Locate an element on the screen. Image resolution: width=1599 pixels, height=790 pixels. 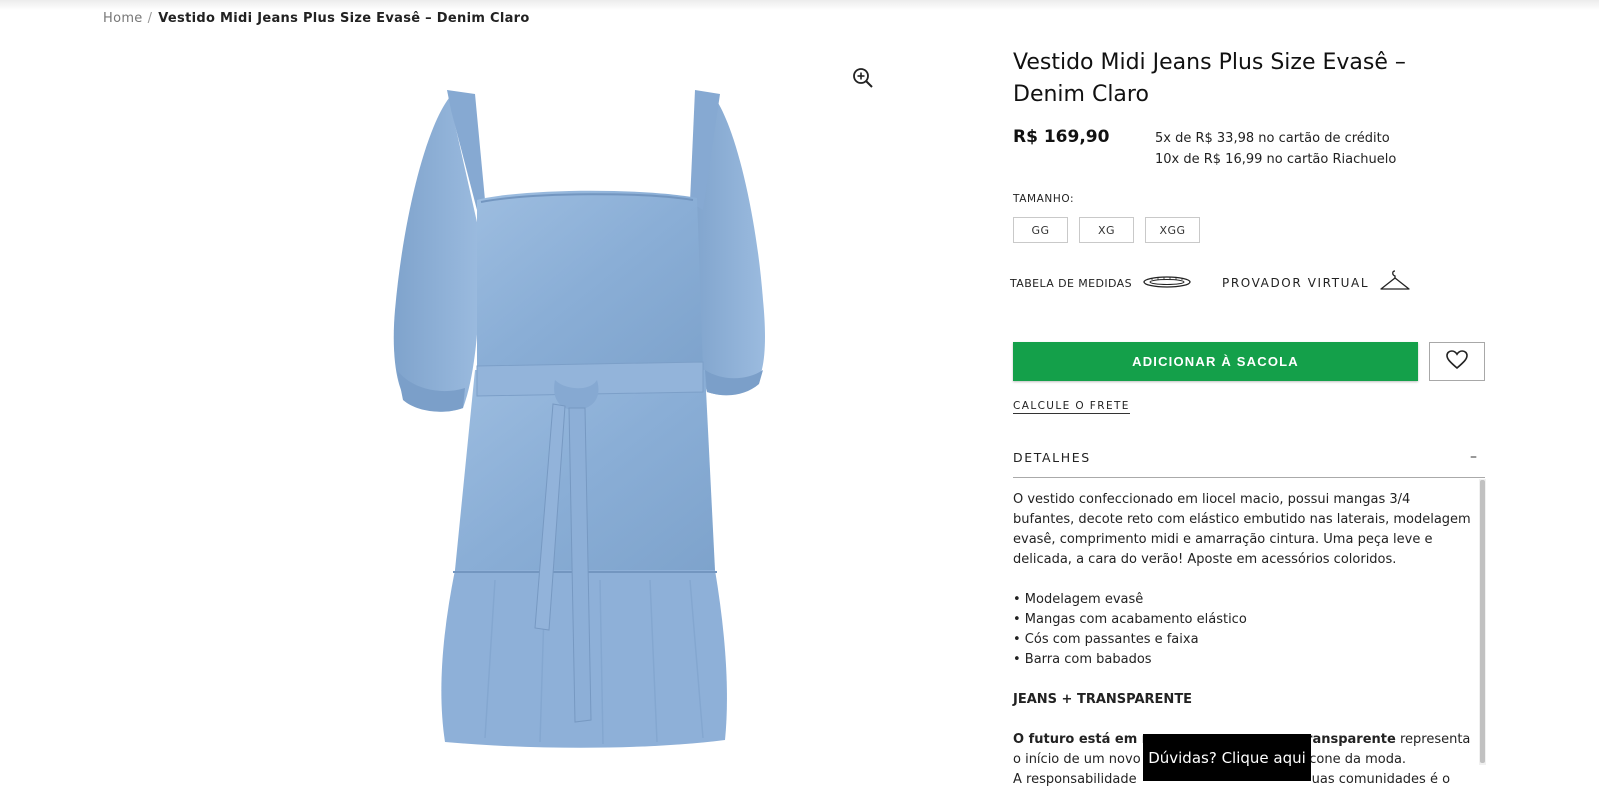
heart-icon is located at coordinates (1457, 361).